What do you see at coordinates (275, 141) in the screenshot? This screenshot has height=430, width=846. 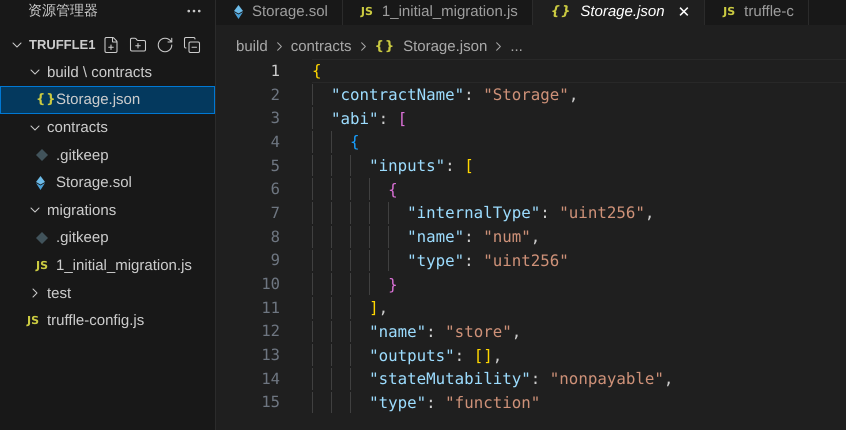 I see `line-number: 4` at bounding box center [275, 141].